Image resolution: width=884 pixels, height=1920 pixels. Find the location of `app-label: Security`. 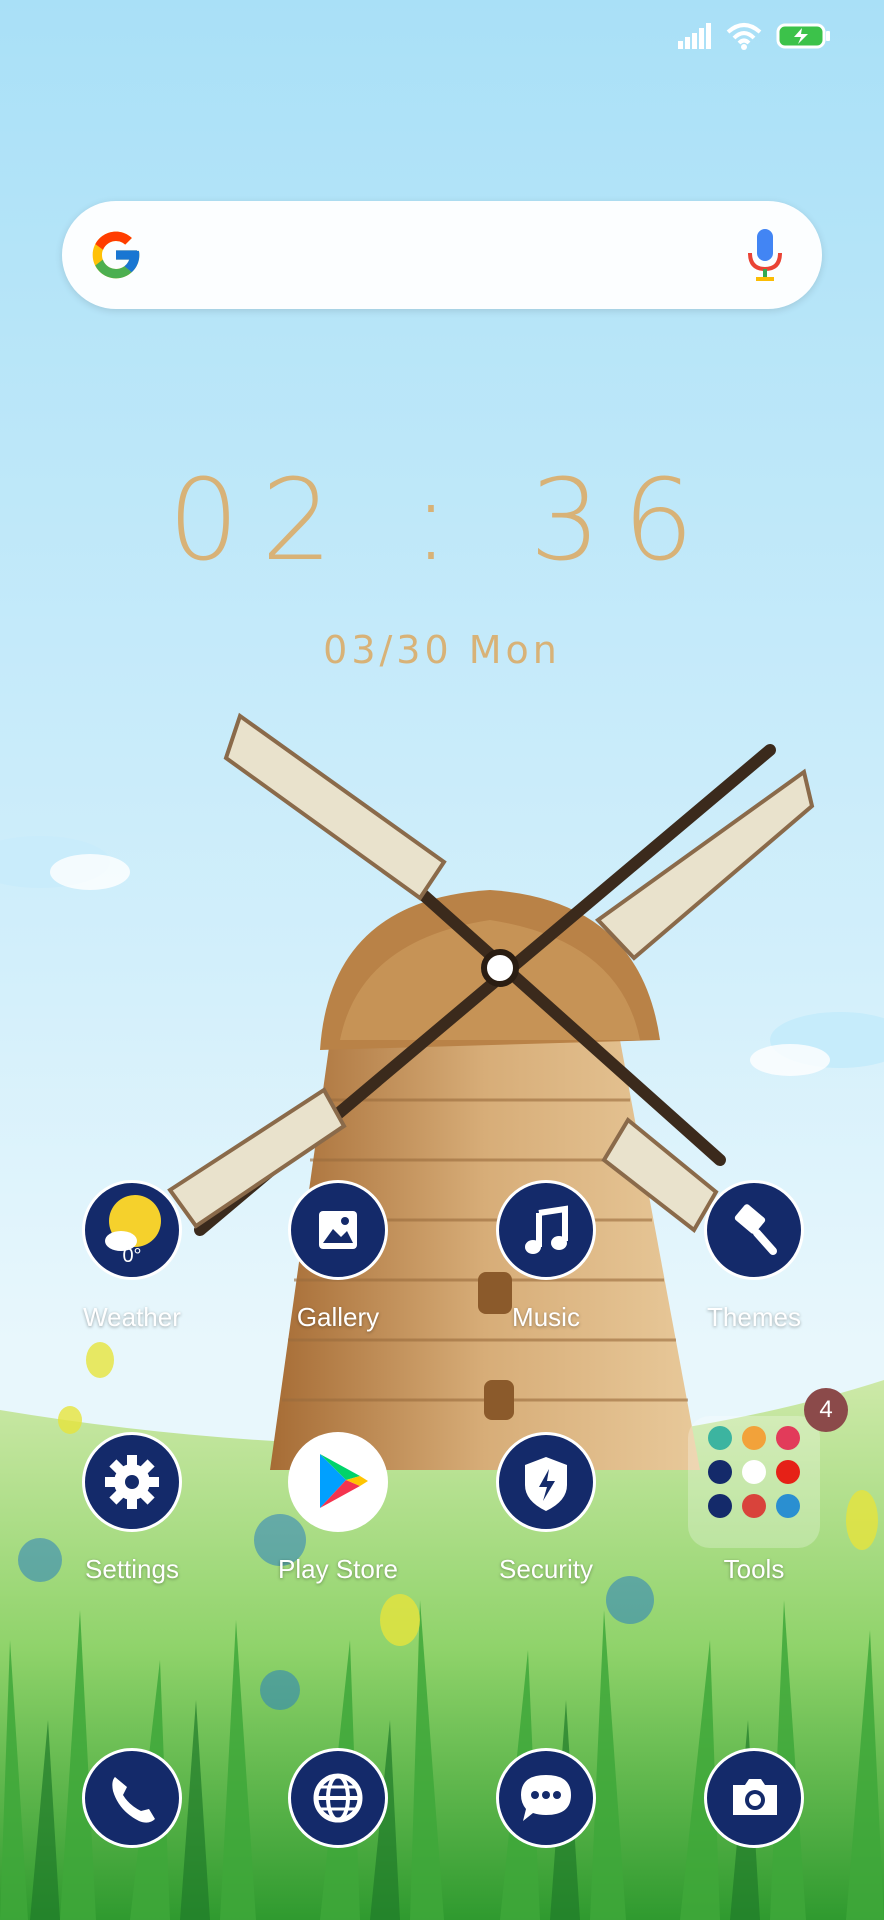

app-label: Security is located at coordinates (546, 1569).